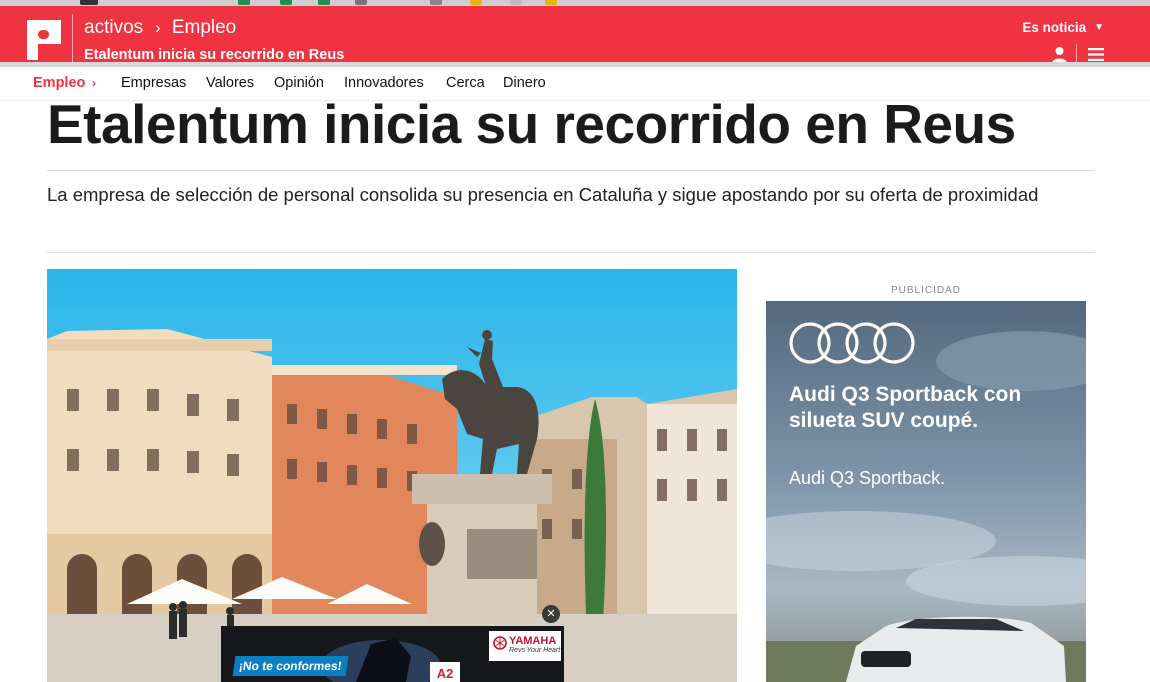 This screenshot has width=1150, height=682. What do you see at coordinates (531, 124) in the screenshot?
I see `article-headline: Etalentum inicia su recorrido en Reus` at bounding box center [531, 124].